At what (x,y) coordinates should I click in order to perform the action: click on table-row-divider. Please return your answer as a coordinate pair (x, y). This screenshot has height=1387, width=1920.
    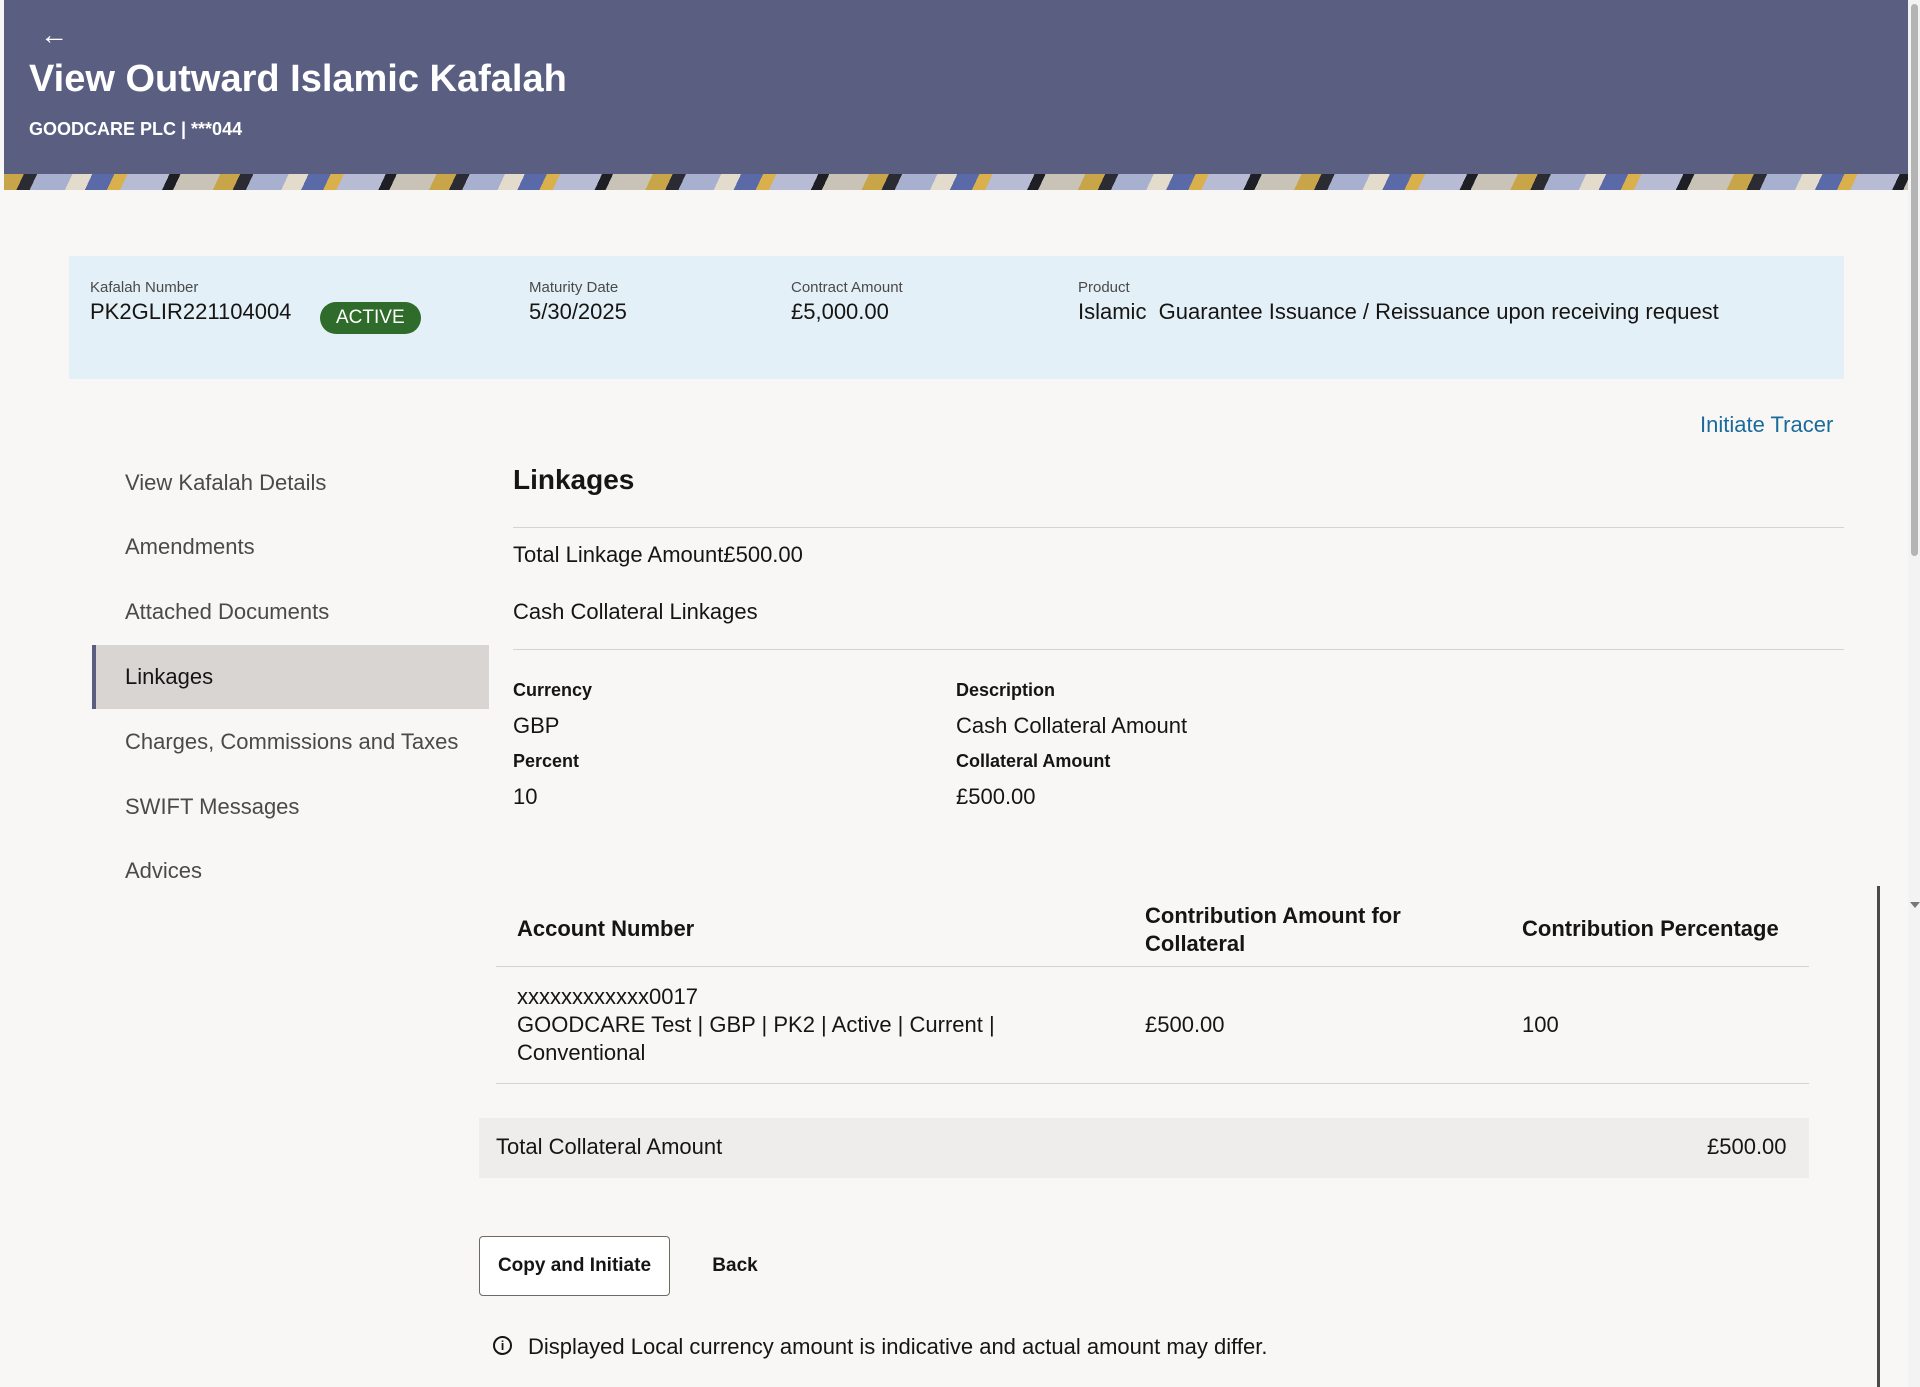
    Looking at the image, I should click on (1152, 1083).